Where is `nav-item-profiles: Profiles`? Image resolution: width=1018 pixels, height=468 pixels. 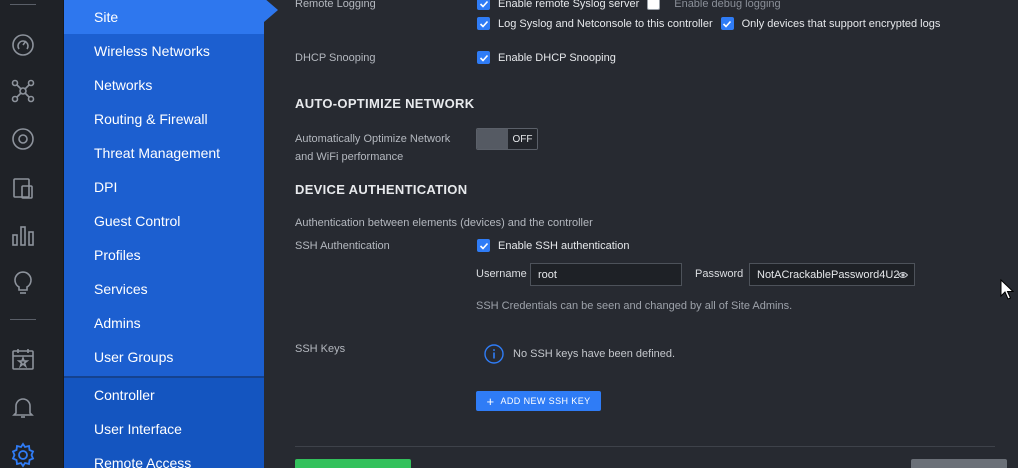
nav-item-profiles: Profiles is located at coordinates (164, 255).